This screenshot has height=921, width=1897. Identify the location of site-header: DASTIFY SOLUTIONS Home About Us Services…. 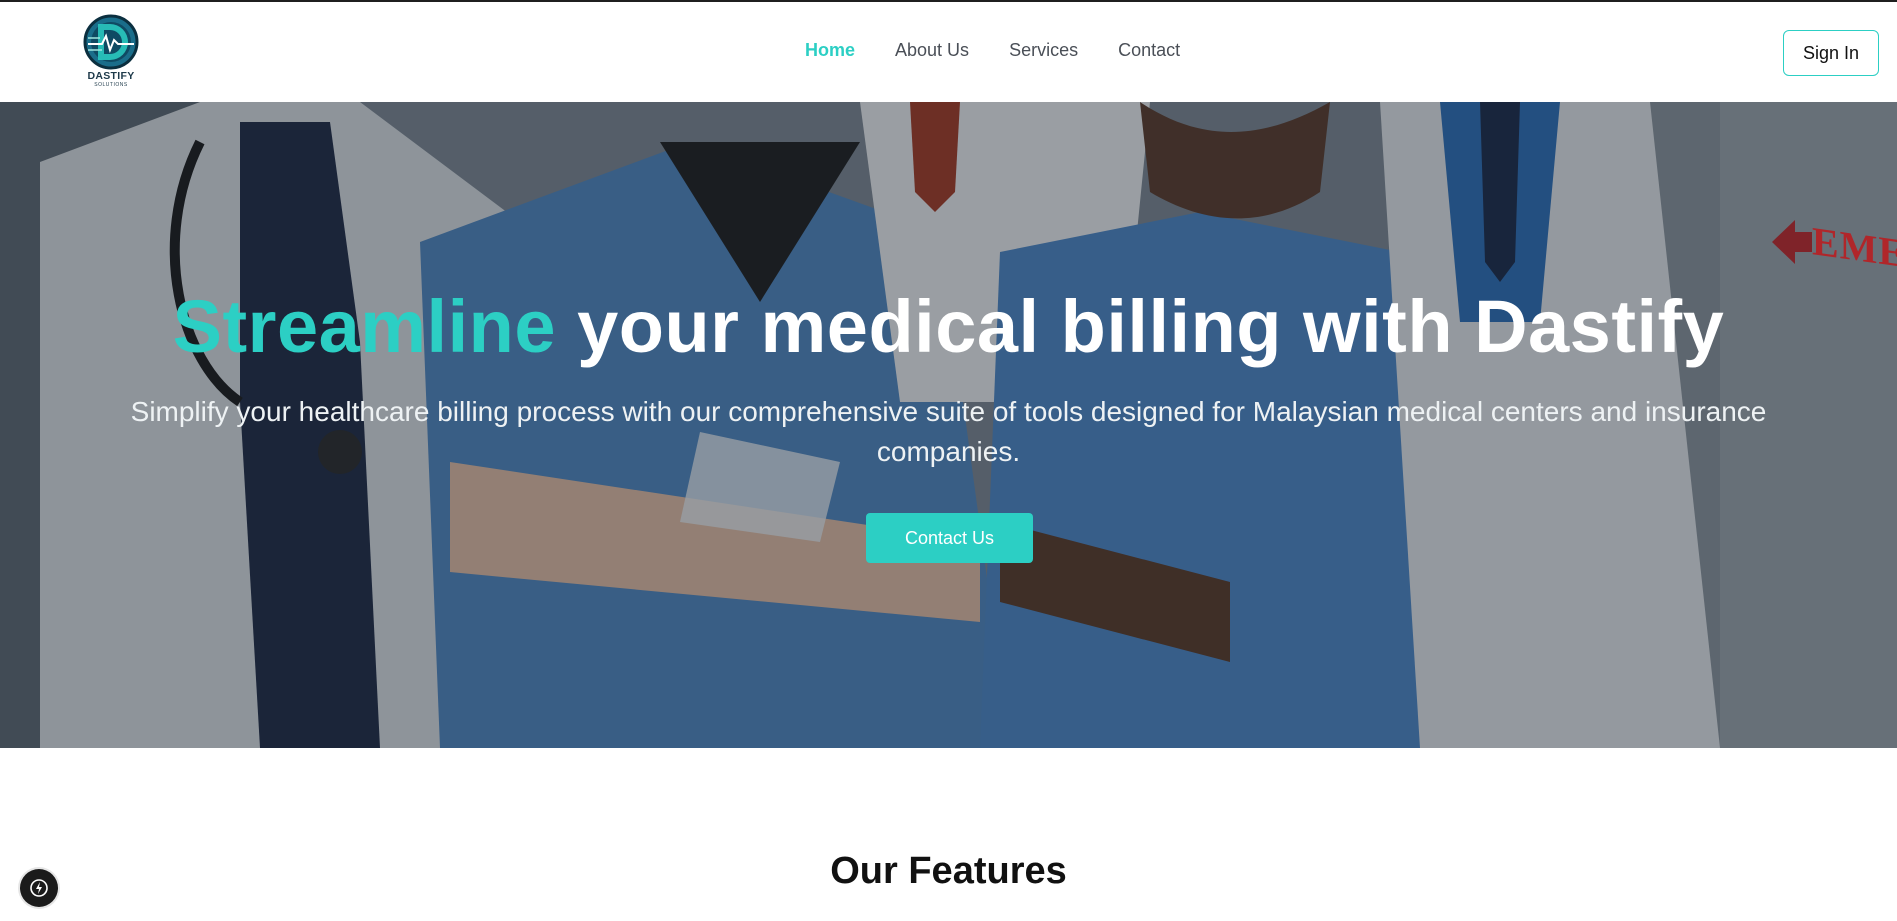
(948, 52).